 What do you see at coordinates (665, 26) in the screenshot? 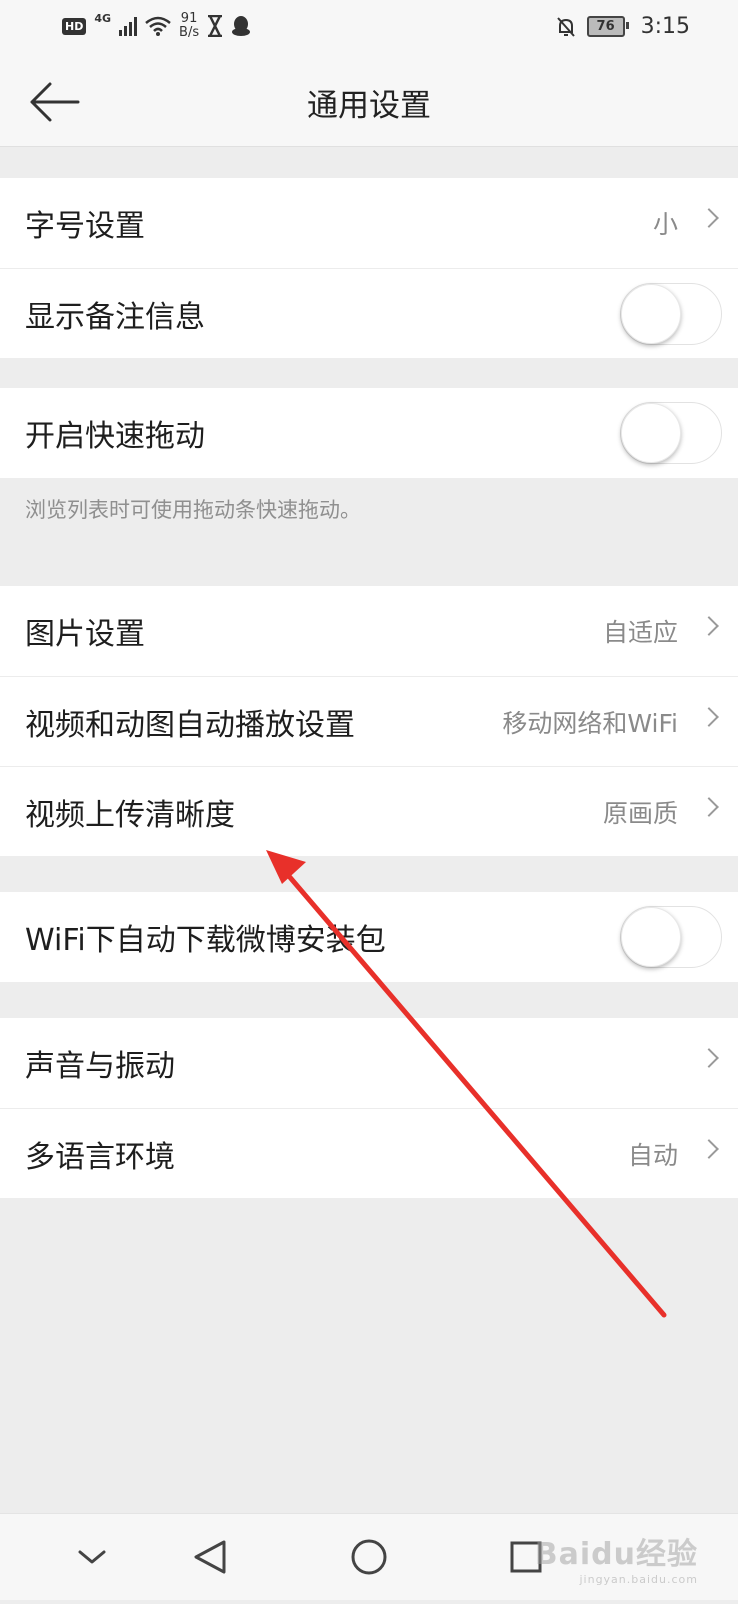
I see `clock: 3:15` at bounding box center [665, 26].